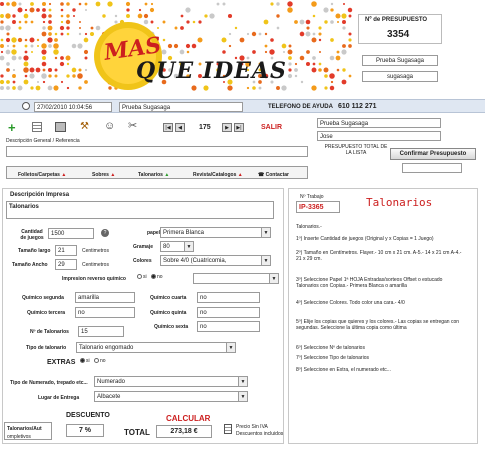  What do you see at coordinates (379, 123) in the screenshot?
I see `contact-company-field: Prueba Sugasaga` at bounding box center [379, 123].